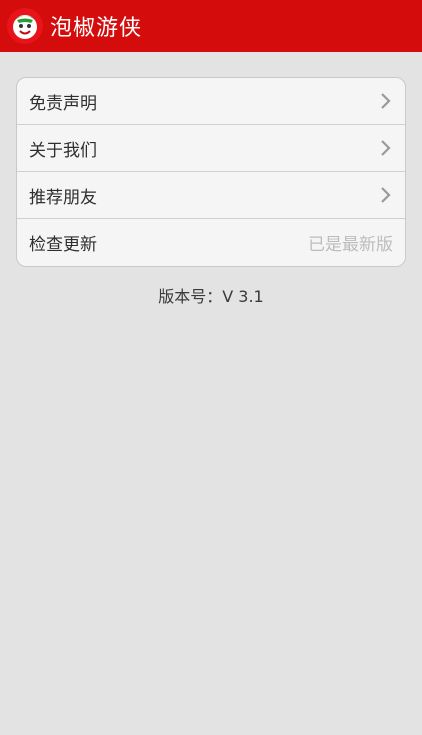 Image resolution: width=422 pixels, height=735 pixels. I want to click on menu-item-label: 检查更新, so click(63, 245).